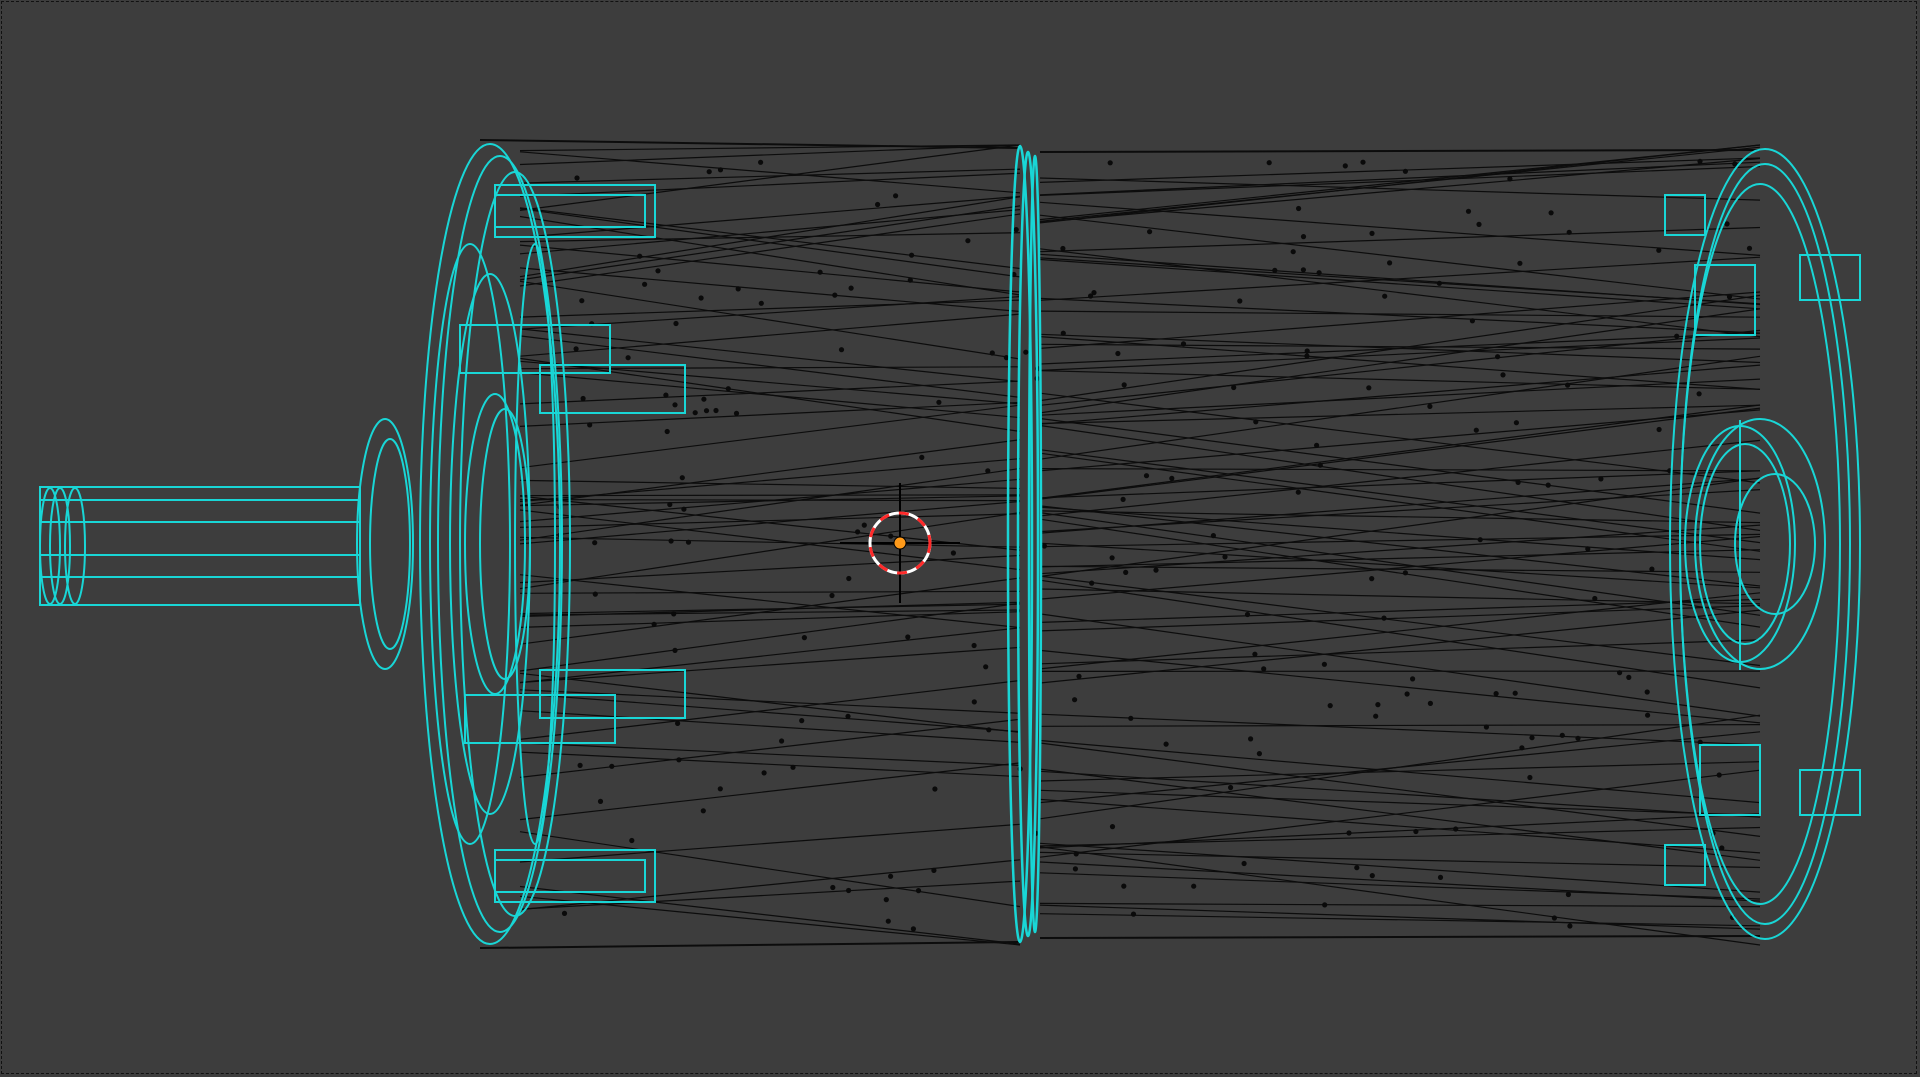 This screenshot has width=1920, height=1077. I want to click on middle-flange, so click(1024, 544).